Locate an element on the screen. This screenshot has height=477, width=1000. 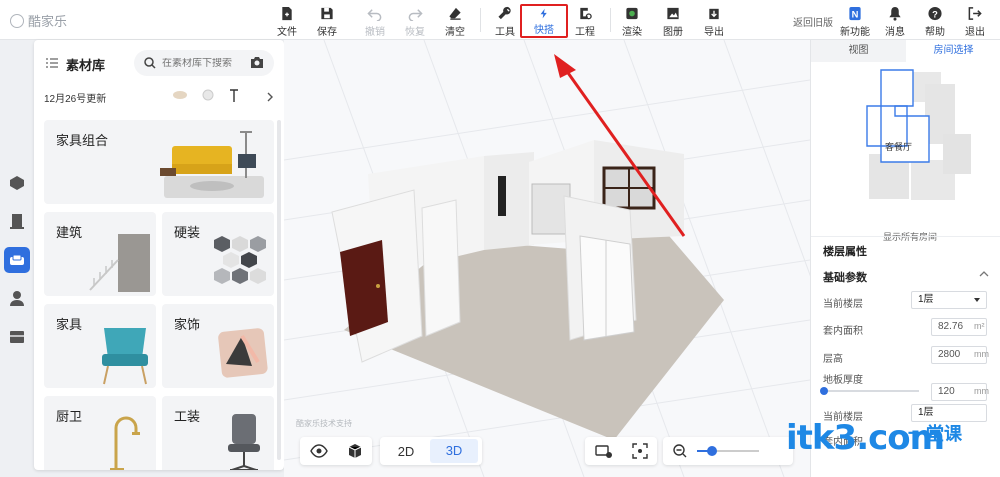
cabinet-icon is located at coordinates (17, 337).